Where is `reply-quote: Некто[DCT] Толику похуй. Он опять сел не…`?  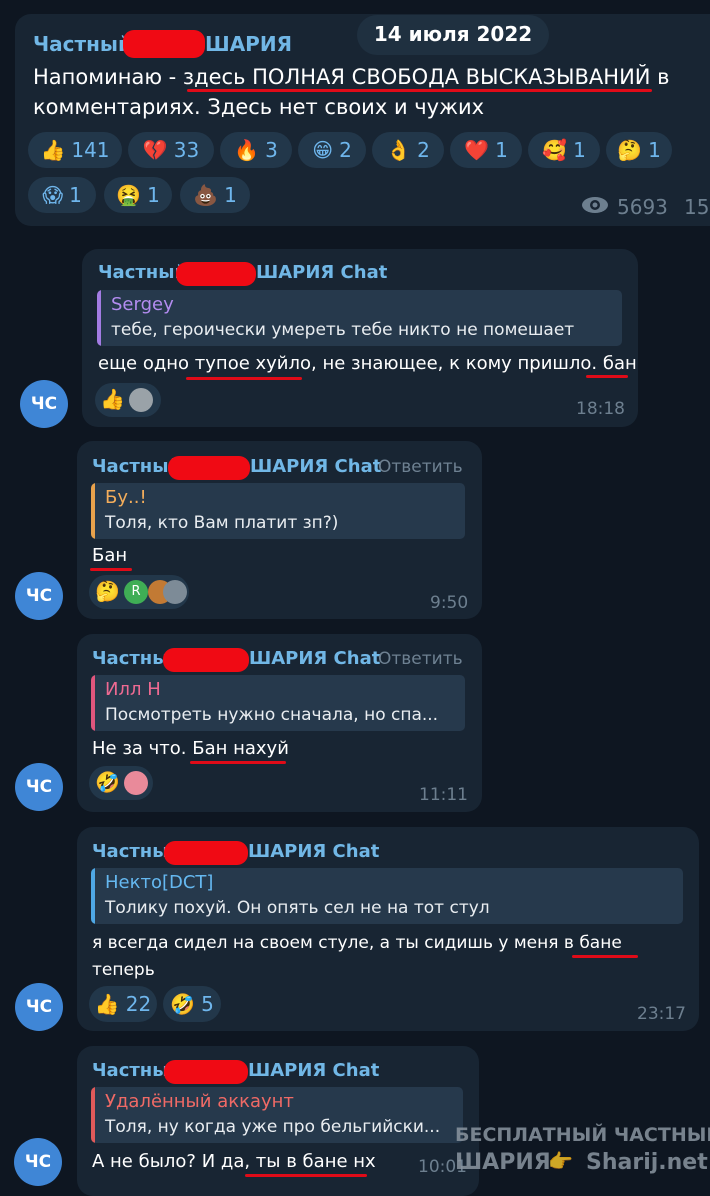
reply-quote: Некто[DCT] Толику похуй. Он опять сел не… is located at coordinates (387, 896).